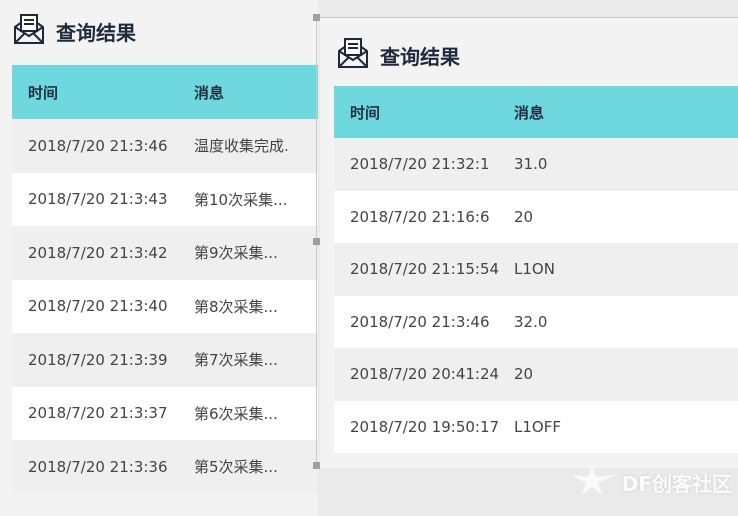 The width and height of the screenshot is (738, 516). I want to click on table-row: 2018/7/20 21:16:6 20, so click(536, 216).